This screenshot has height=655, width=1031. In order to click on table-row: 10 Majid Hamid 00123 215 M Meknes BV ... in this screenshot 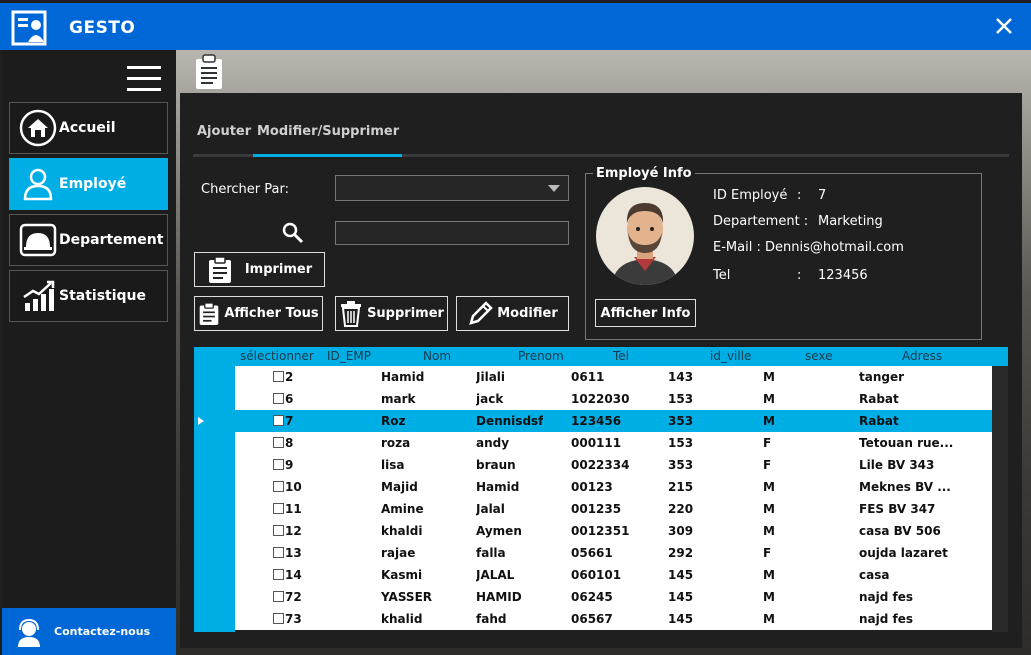, I will do `click(613, 487)`.